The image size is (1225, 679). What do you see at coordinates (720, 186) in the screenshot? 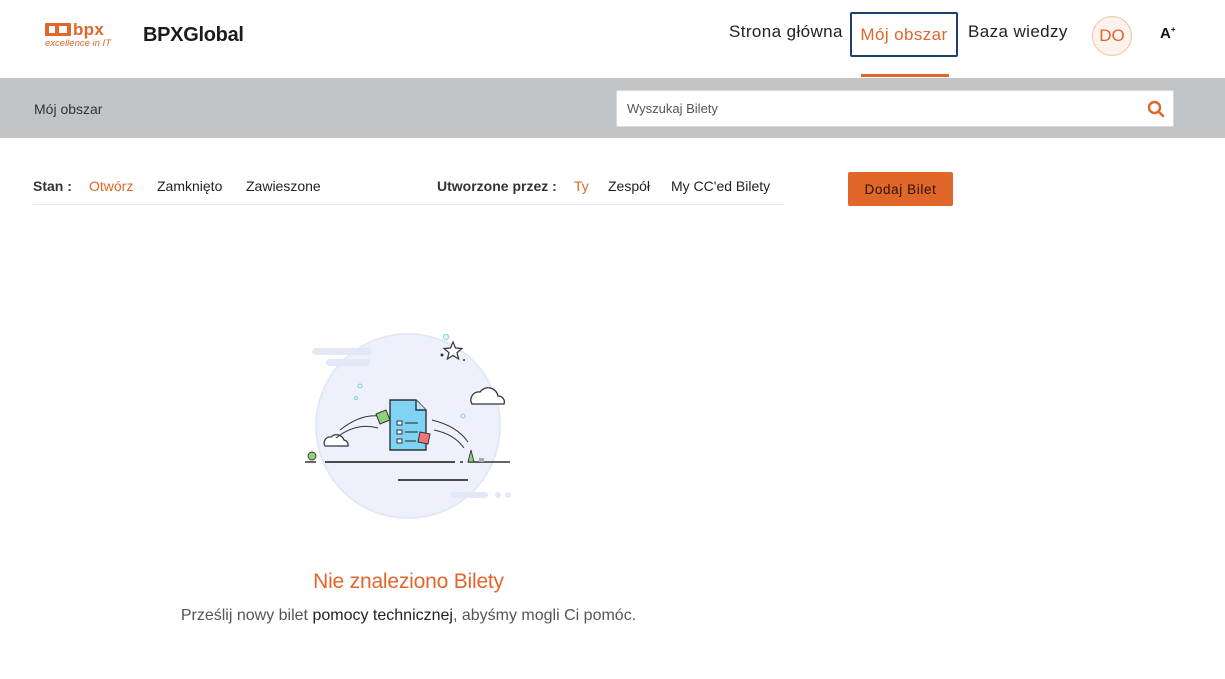
I see `filter-cced-tickets: My CC'ed Bilety` at bounding box center [720, 186].